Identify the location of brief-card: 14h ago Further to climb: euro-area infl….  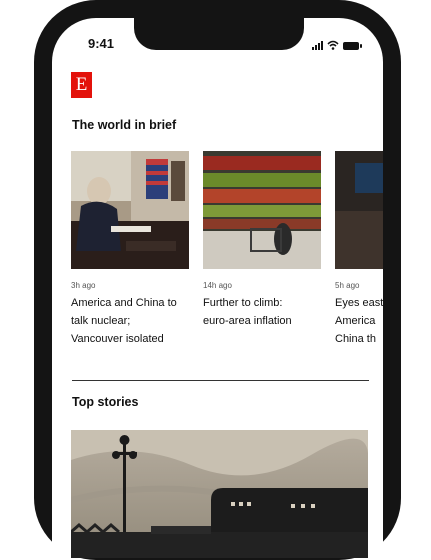
(262, 240).